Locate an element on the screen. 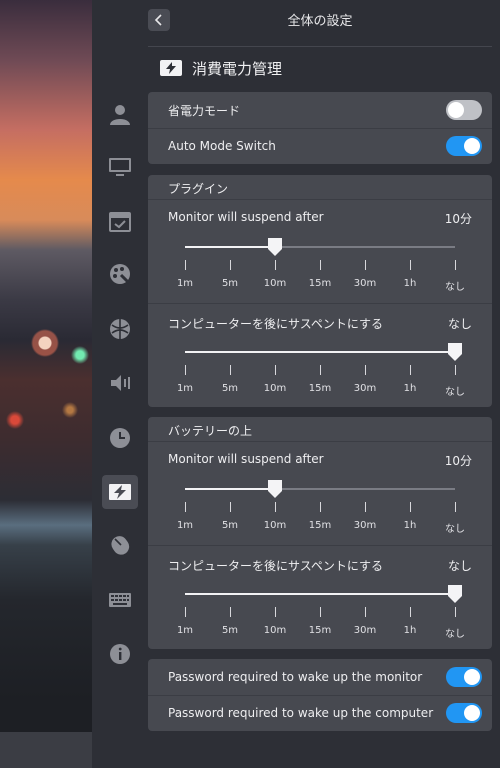 The height and width of the screenshot is (768, 500). sidebar-nav is located at coordinates (120, 384).